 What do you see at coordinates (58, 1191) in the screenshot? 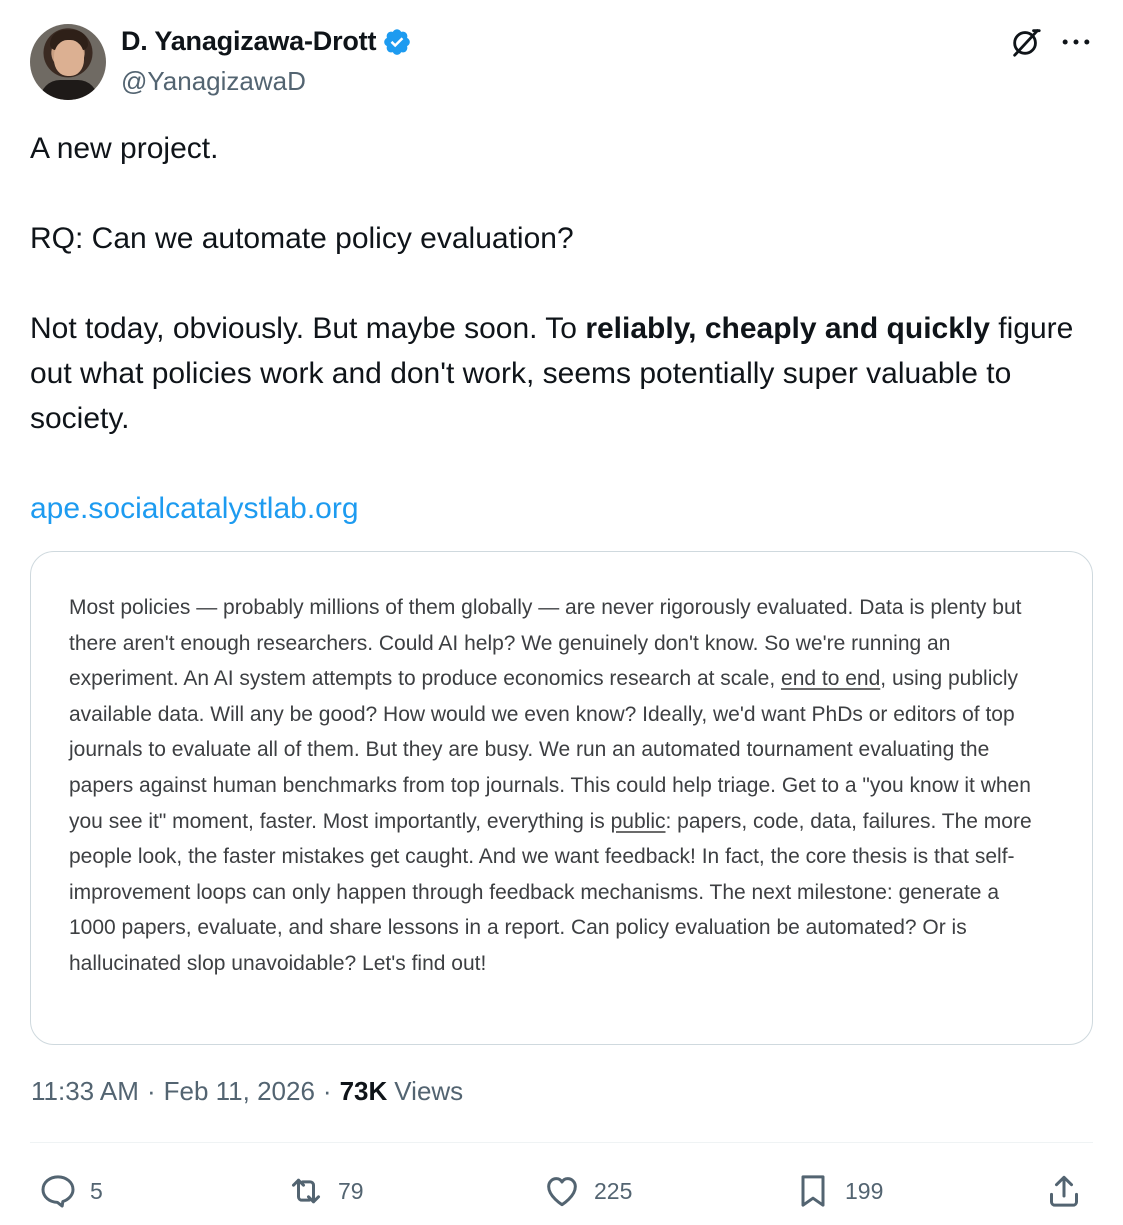
I see `reply-icon` at bounding box center [58, 1191].